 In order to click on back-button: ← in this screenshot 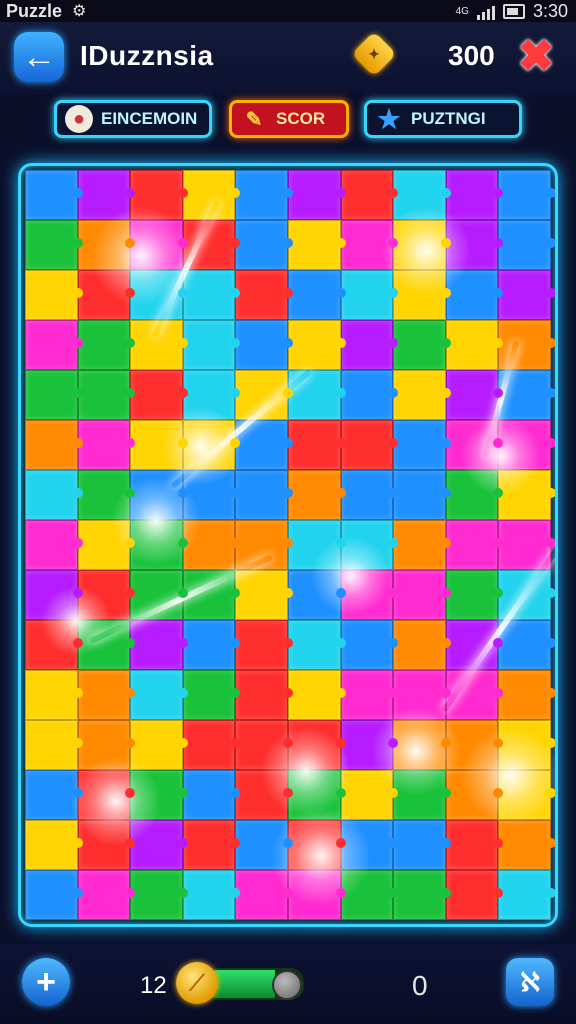, I will do `click(39, 57)`.